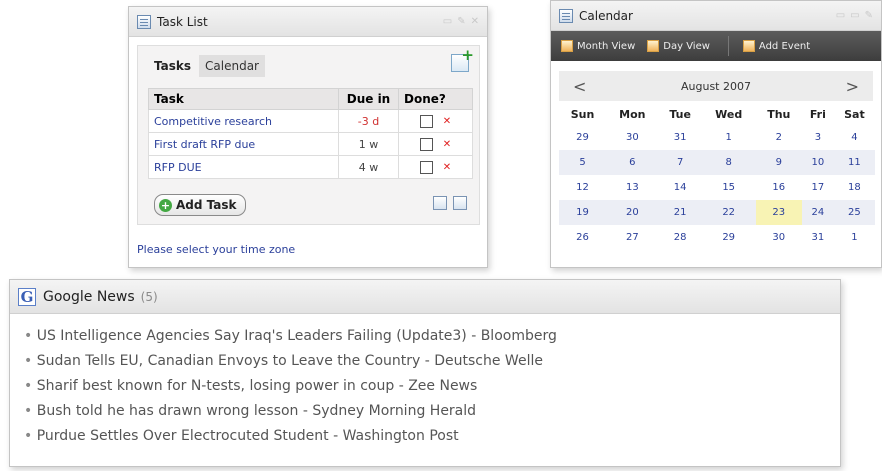 The height and width of the screenshot is (471, 882). Describe the element at coordinates (778, 187) in the screenshot. I see `day-cell: 16` at that location.